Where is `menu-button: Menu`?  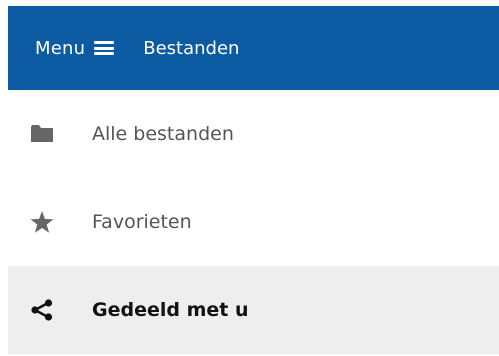 menu-button: Menu is located at coordinates (75, 48).